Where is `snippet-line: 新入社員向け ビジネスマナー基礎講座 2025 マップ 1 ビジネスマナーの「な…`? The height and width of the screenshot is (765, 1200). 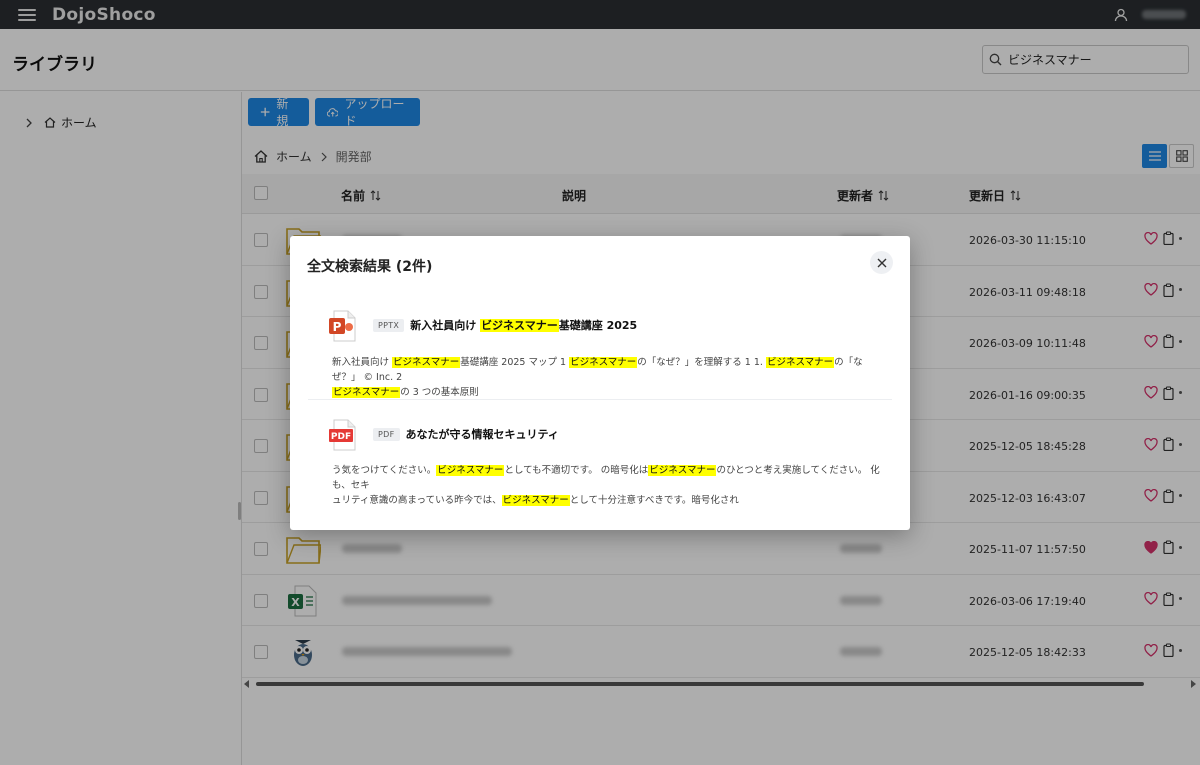
snippet-line: 新入社員向け ビジネスマナー基礎講座 2025 マップ 1 ビジネスマナーの「な… is located at coordinates (610, 370).